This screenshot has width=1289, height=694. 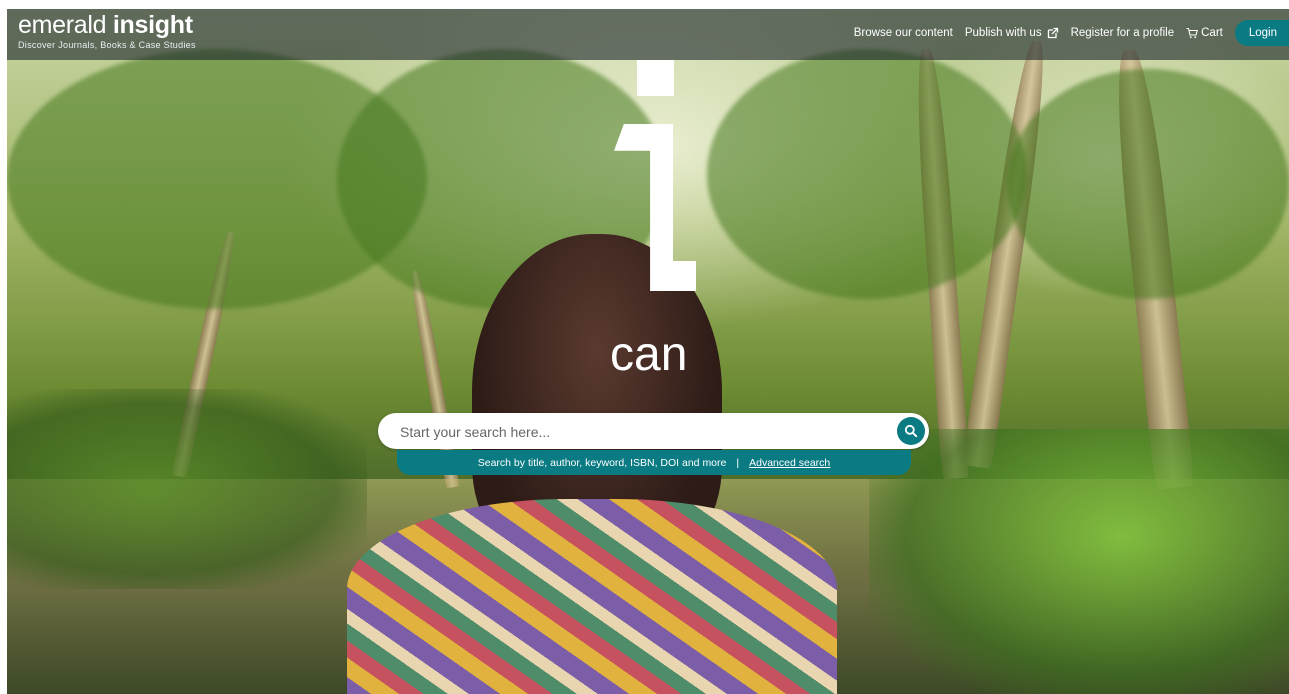 I want to click on nav-publish-with-us: Publish with us, so click(x=1012, y=33).